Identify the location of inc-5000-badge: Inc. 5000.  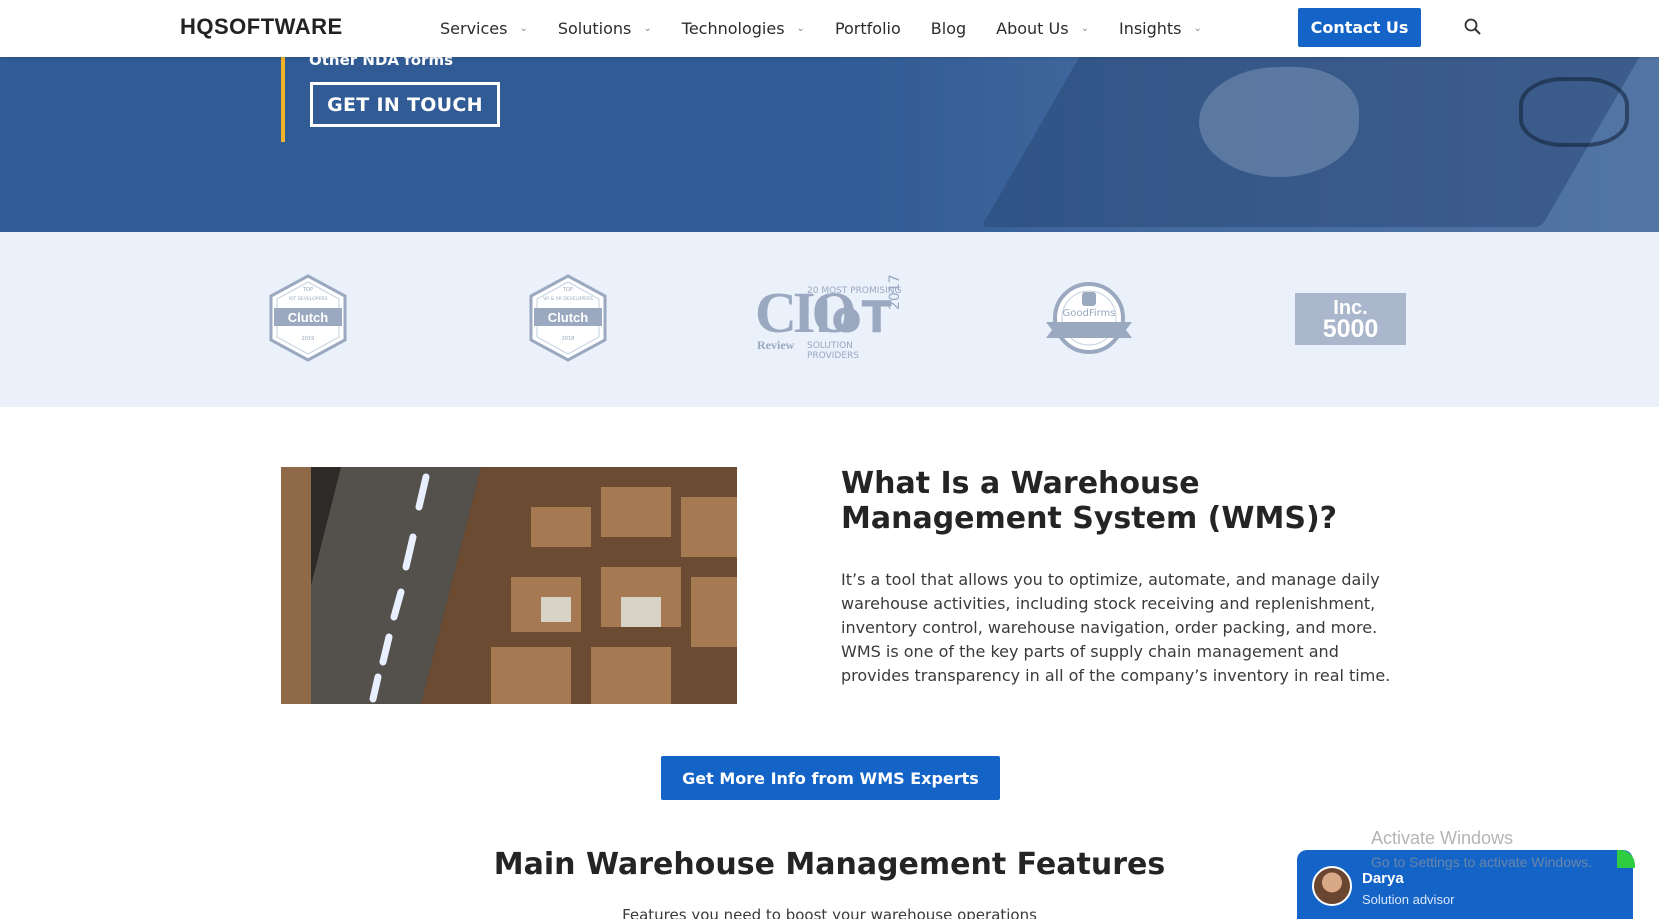
(1350, 319).